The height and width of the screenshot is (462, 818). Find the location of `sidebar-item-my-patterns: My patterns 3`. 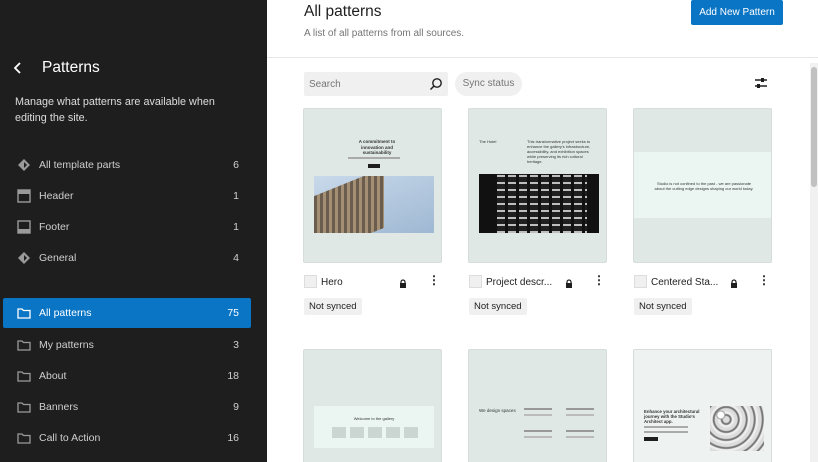

sidebar-item-my-patterns: My patterns 3 is located at coordinates (127, 345).